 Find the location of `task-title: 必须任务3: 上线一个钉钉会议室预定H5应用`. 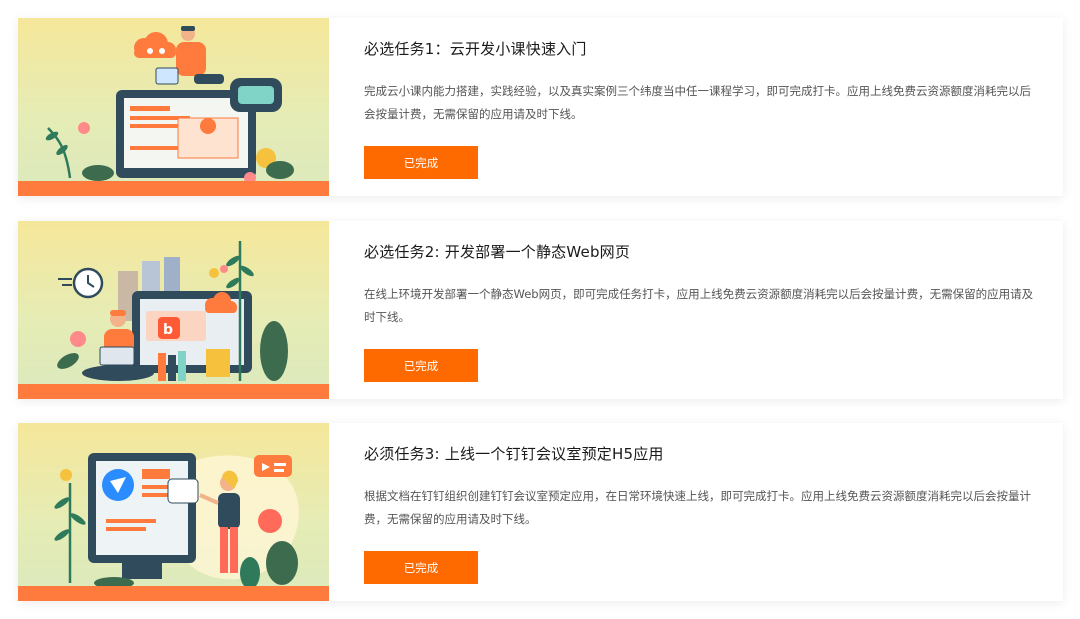

task-title: 必须任务3: 上线一个钉钉会议室预定H5应用 is located at coordinates (514, 454).